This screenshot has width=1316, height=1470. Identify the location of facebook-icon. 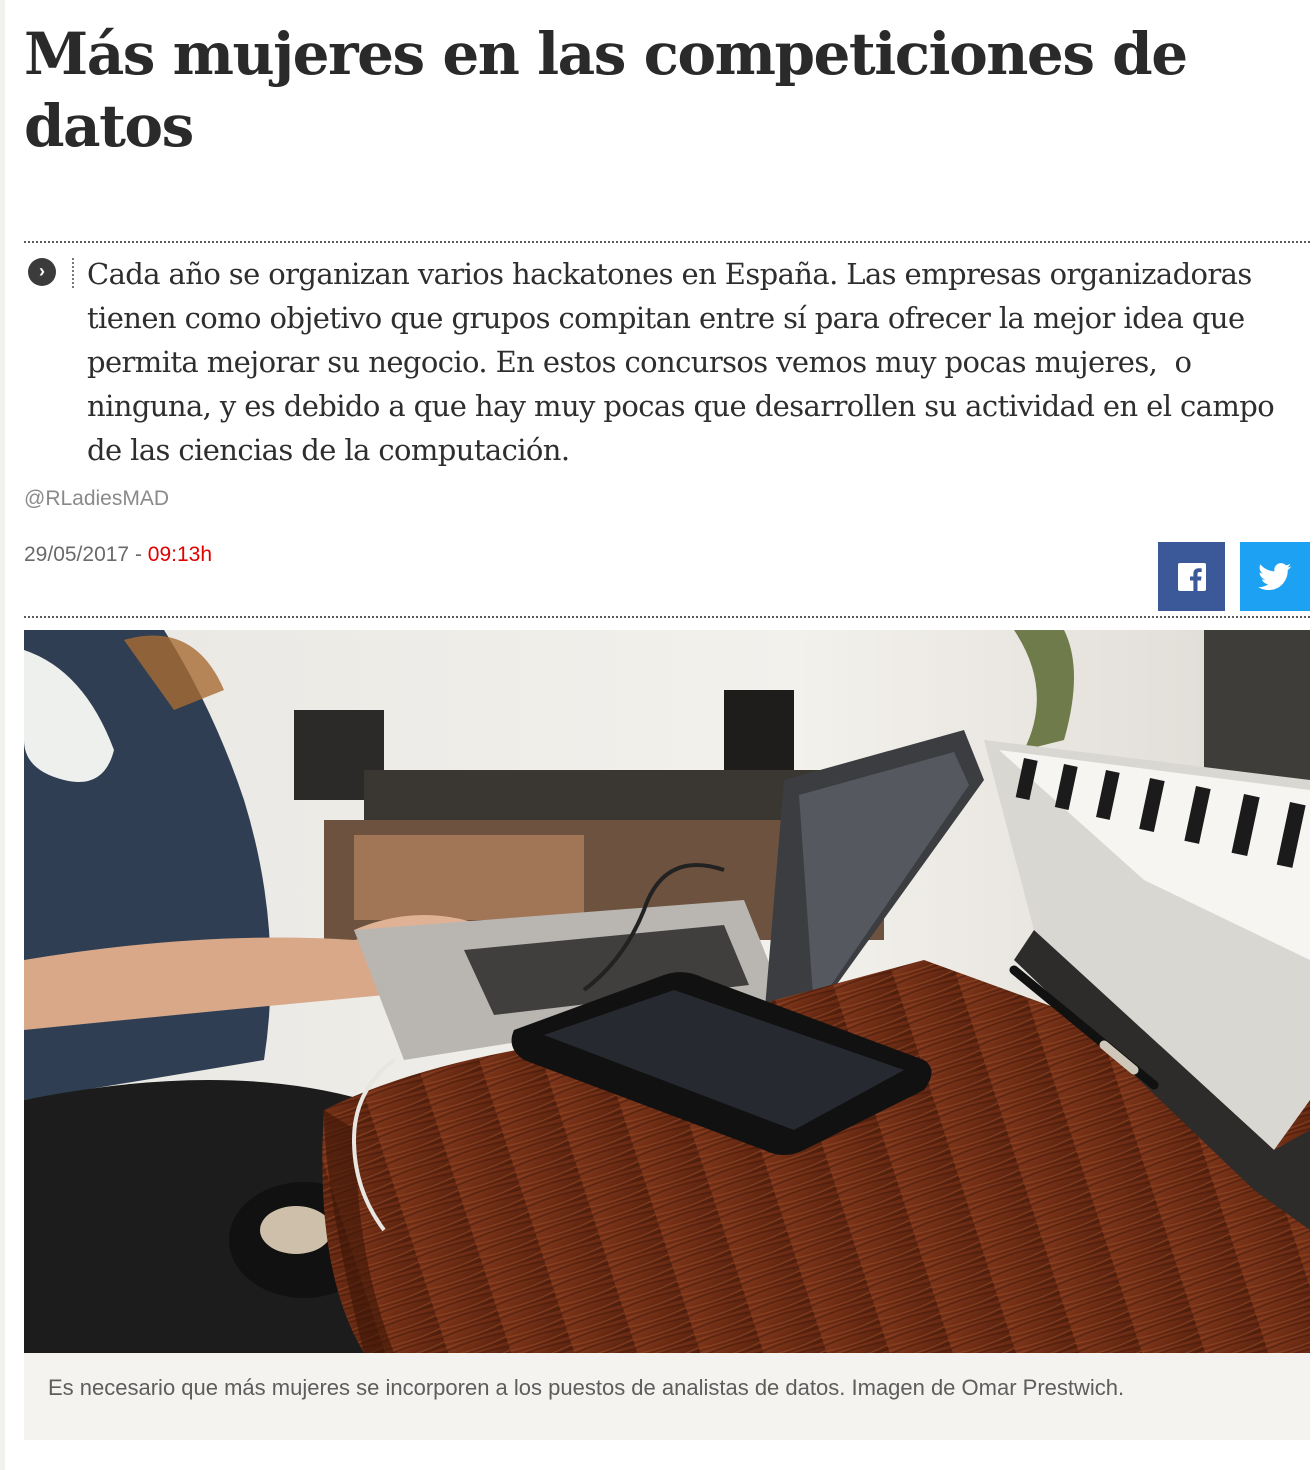
(1191, 576).